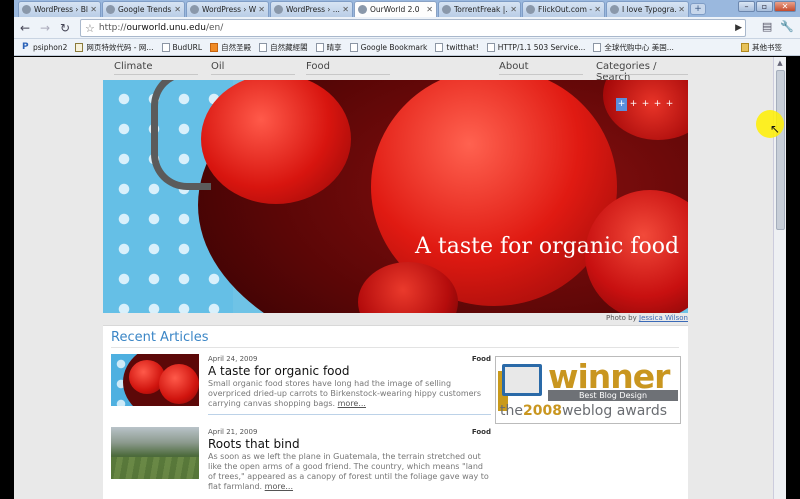  Describe the element at coordinates (318, 66) in the screenshot. I see `nav-food: Food` at that location.